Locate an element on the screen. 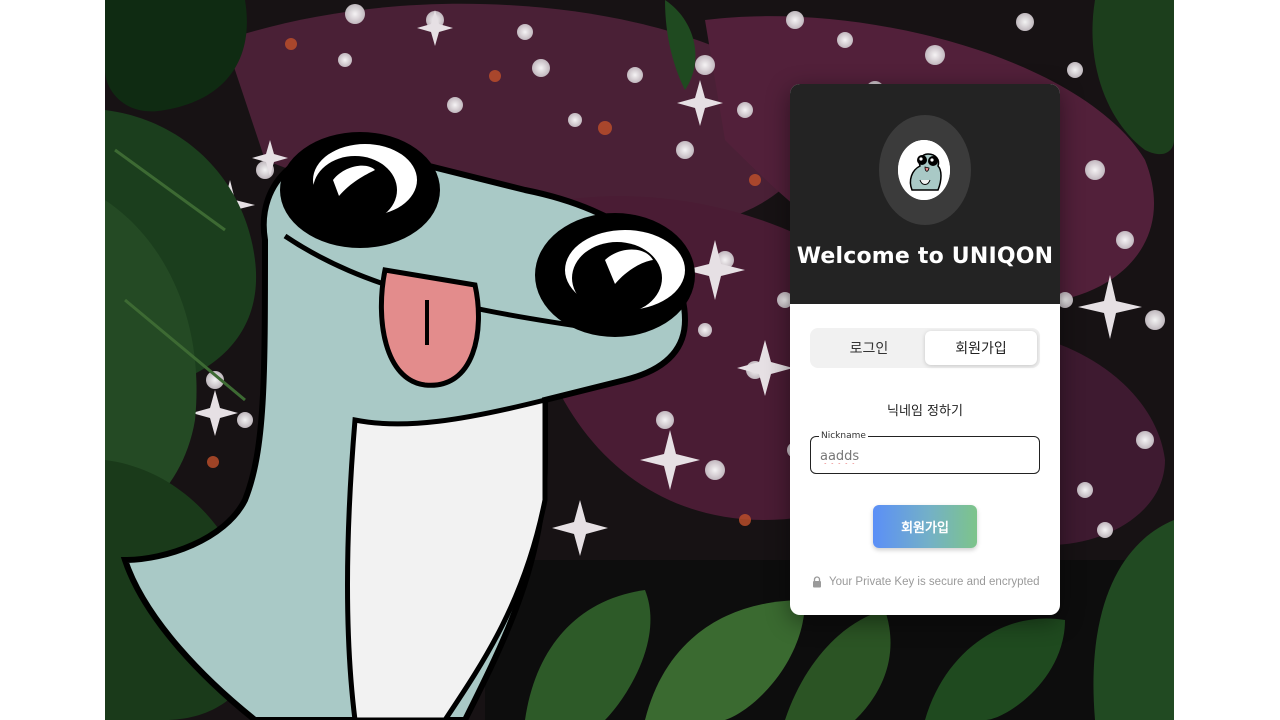  card-header: Welcome to UNIQON is located at coordinates (925, 194).